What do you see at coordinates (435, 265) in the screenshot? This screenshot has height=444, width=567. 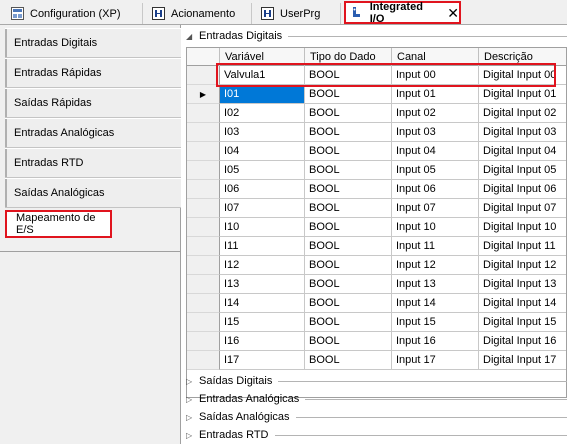 I see `cell-canal: Input 12` at bounding box center [435, 265].